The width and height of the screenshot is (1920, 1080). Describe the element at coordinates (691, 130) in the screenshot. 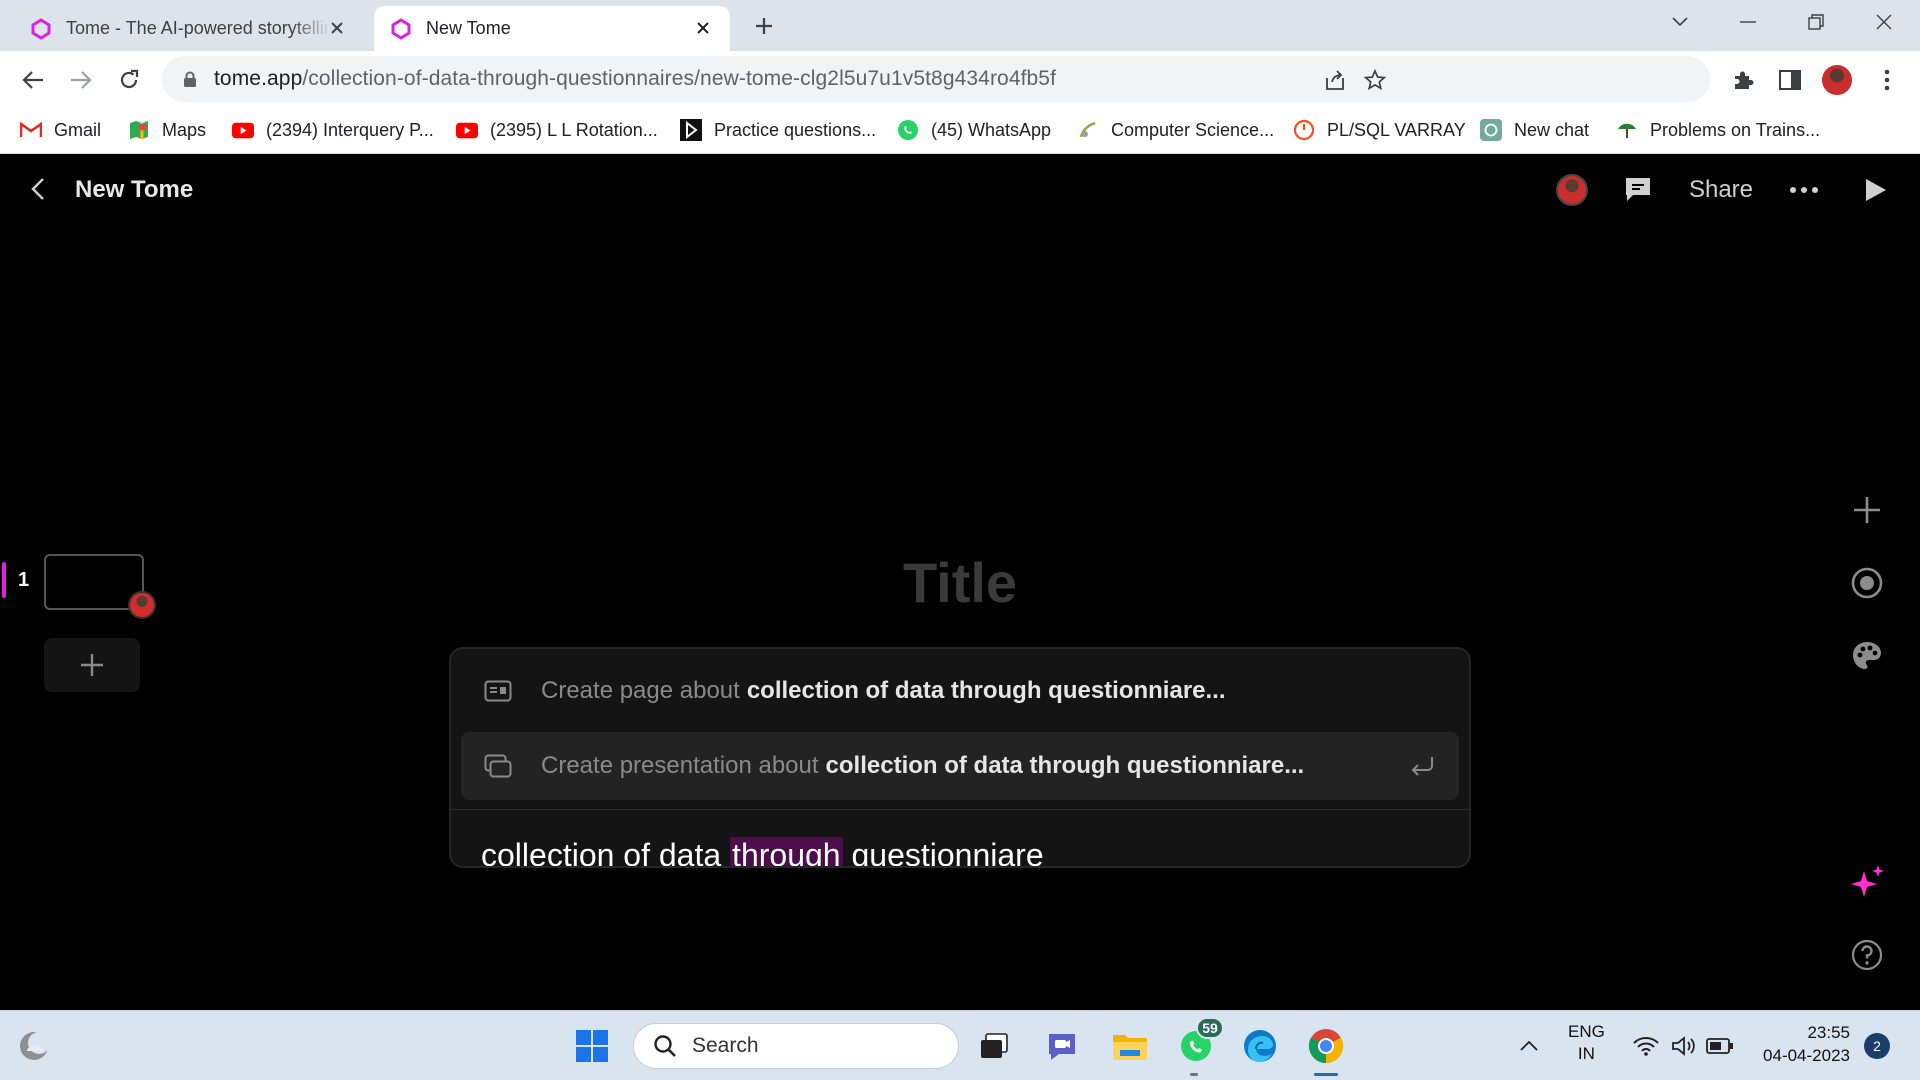

I see `practice-icon` at that location.